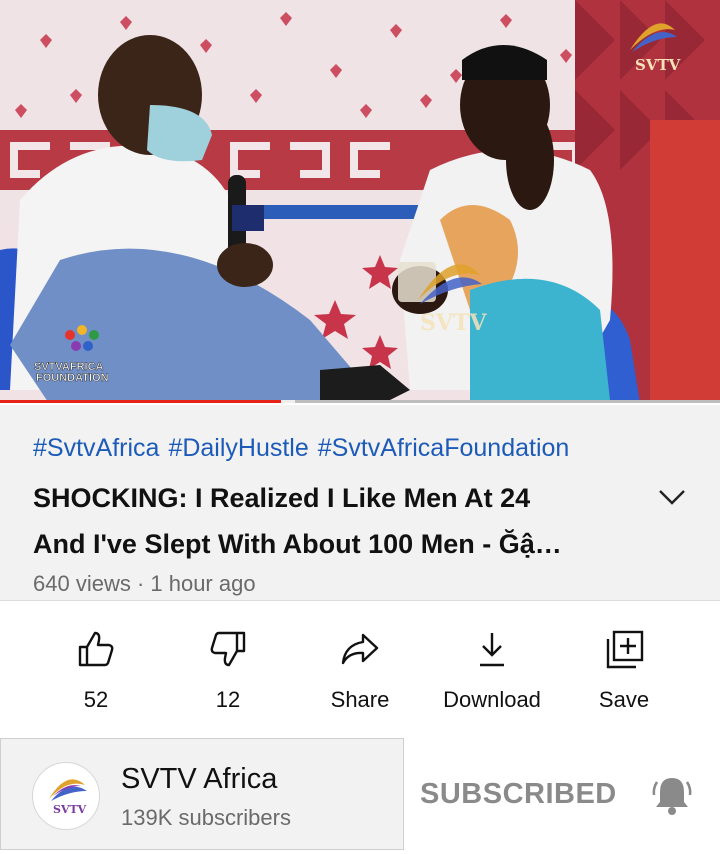  What do you see at coordinates (672, 794) in the screenshot?
I see `notification-bell-icon` at bounding box center [672, 794].